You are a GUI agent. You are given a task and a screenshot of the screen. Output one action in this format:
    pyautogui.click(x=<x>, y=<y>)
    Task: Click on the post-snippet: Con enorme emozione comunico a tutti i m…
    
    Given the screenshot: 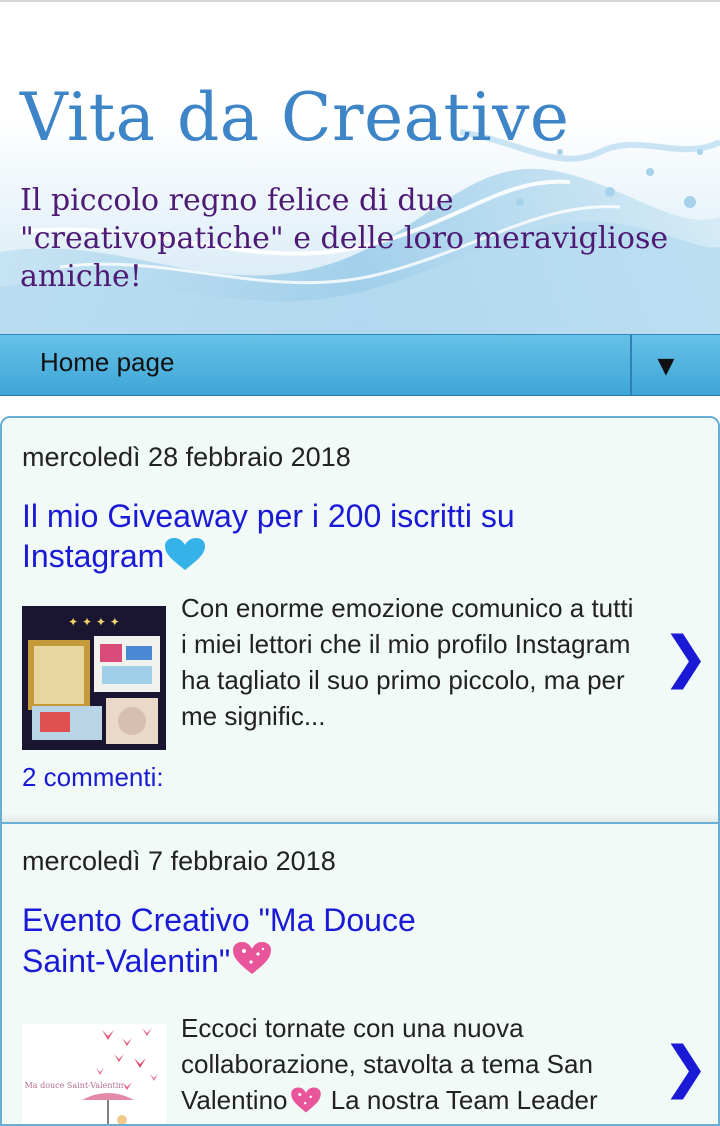 What is the action you would take?
    pyautogui.click(x=407, y=662)
    